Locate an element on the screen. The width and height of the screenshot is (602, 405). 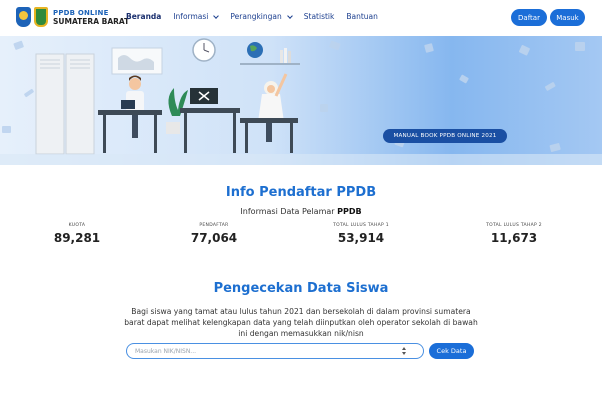
nav-label: Statistik is located at coordinates (319, 16).